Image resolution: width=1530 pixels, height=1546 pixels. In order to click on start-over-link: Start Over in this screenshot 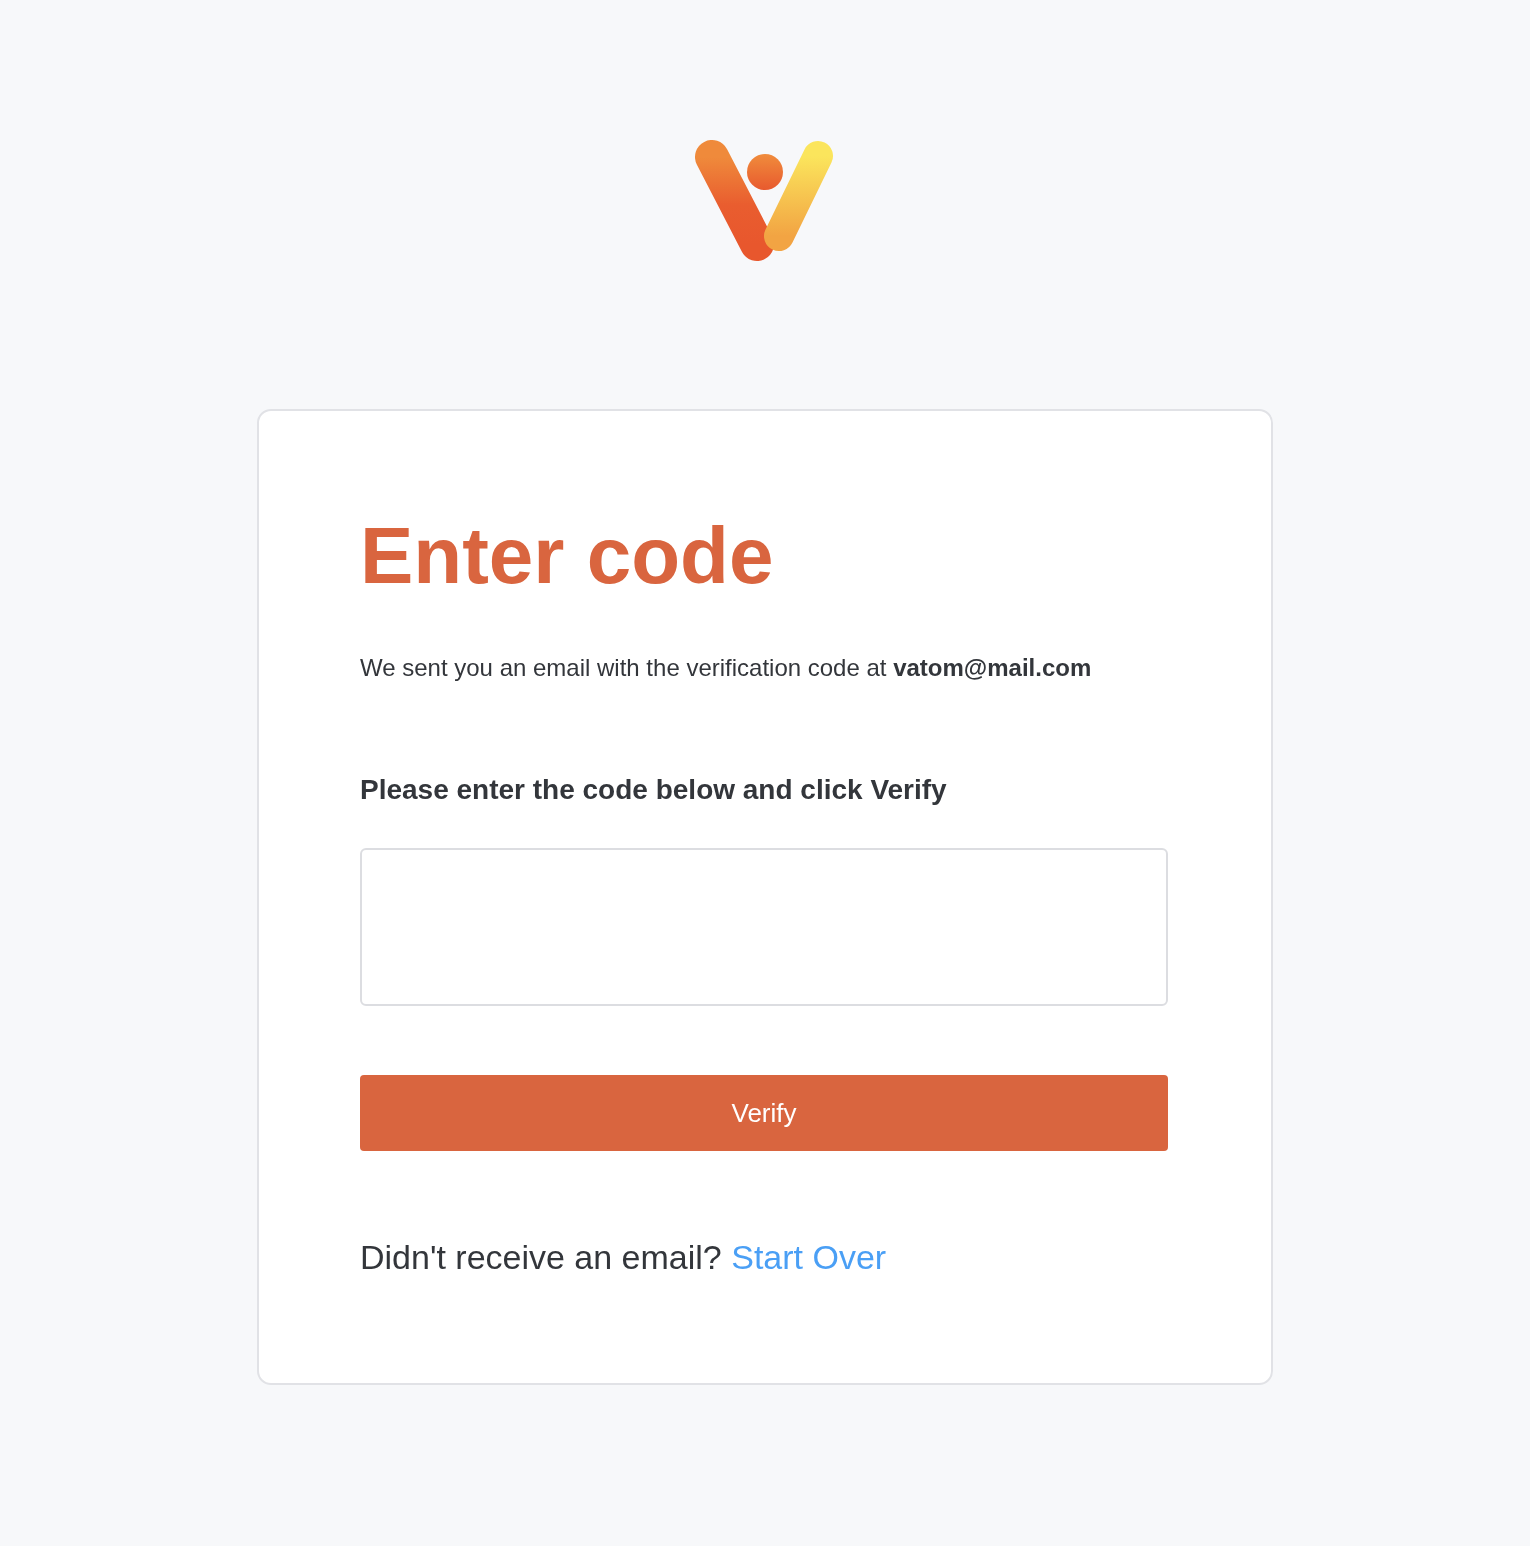, I will do `click(809, 1257)`.